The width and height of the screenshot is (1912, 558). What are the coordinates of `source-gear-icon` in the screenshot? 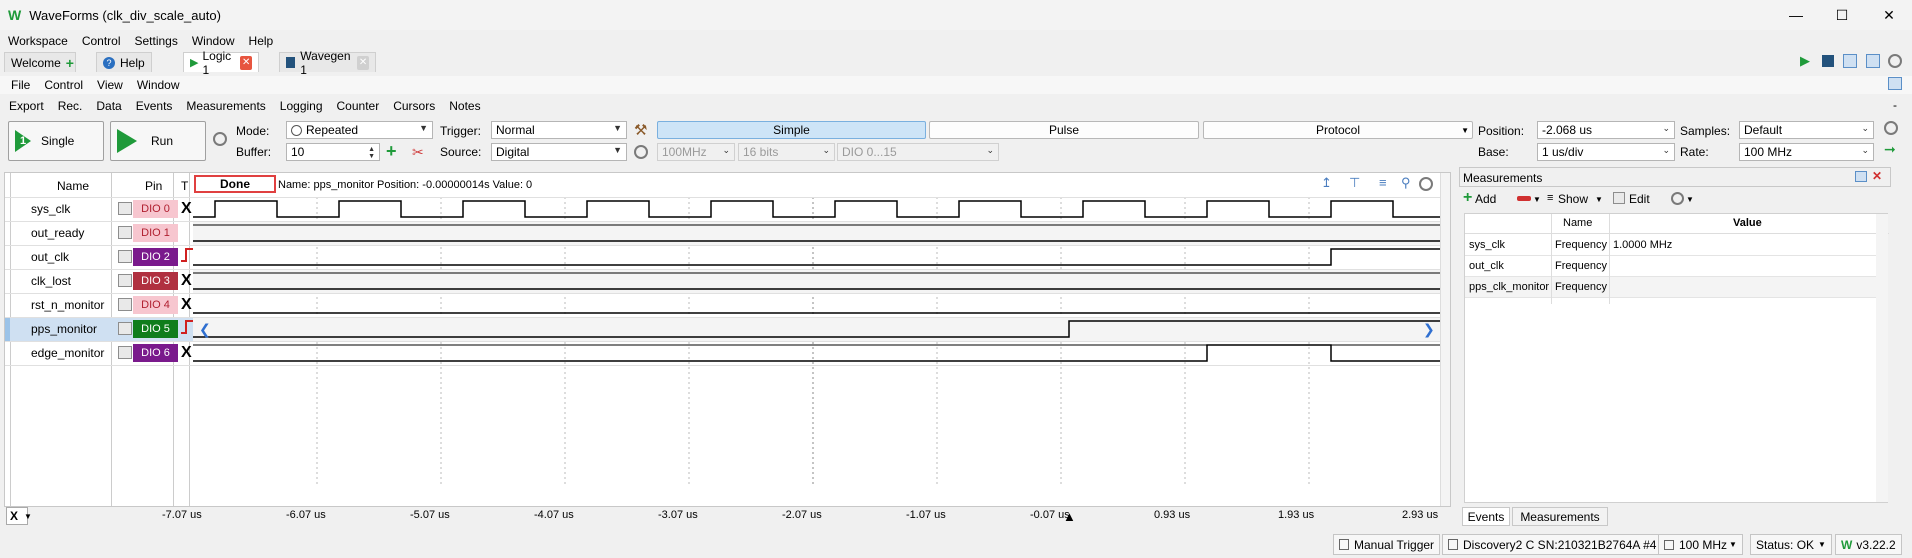 It's located at (641, 152).